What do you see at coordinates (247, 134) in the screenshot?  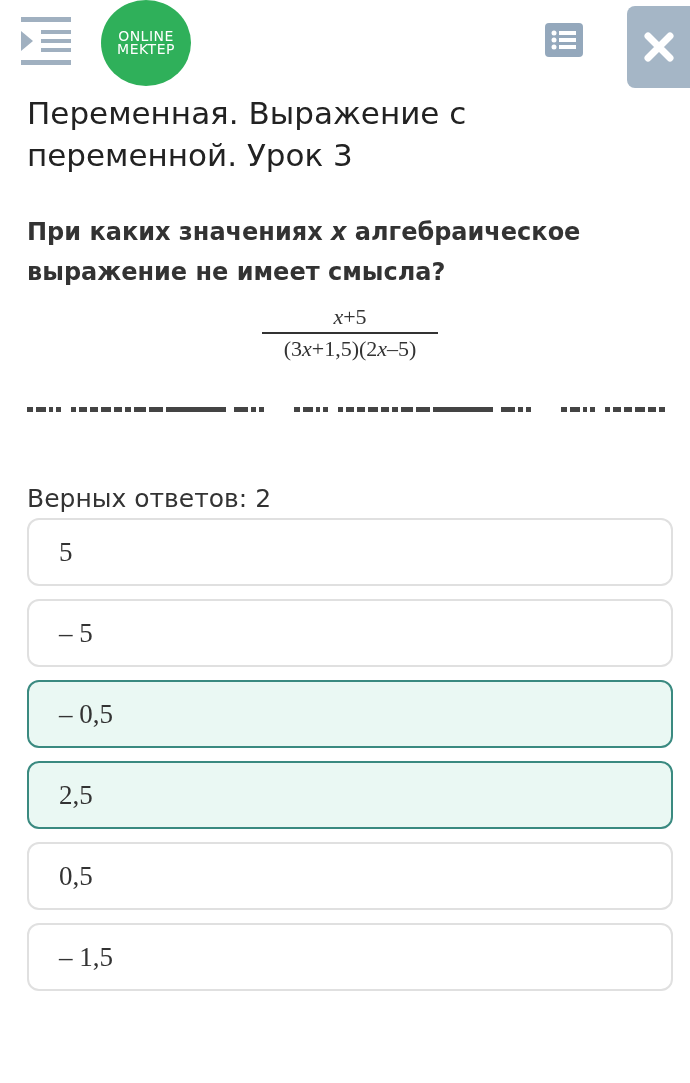 I see `lesson-title: Переменная. Выражение с переменной. Урок 3` at bounding box center [247, 134].